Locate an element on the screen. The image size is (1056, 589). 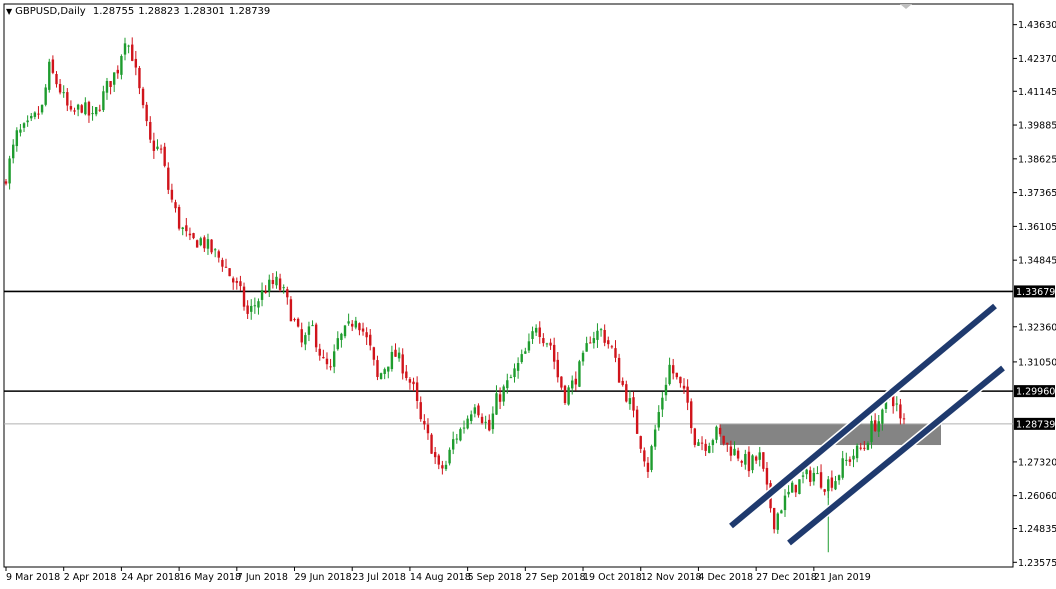
x-tick-label: 19 Oct 2018 is located at coordinates (612, 577).